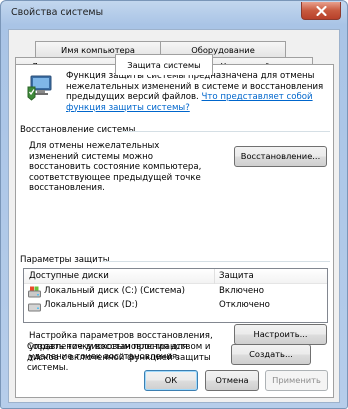  Describe the element at coordinates (236, 276) in the screenshot. I see `column-header-protection: Защита` at that location.